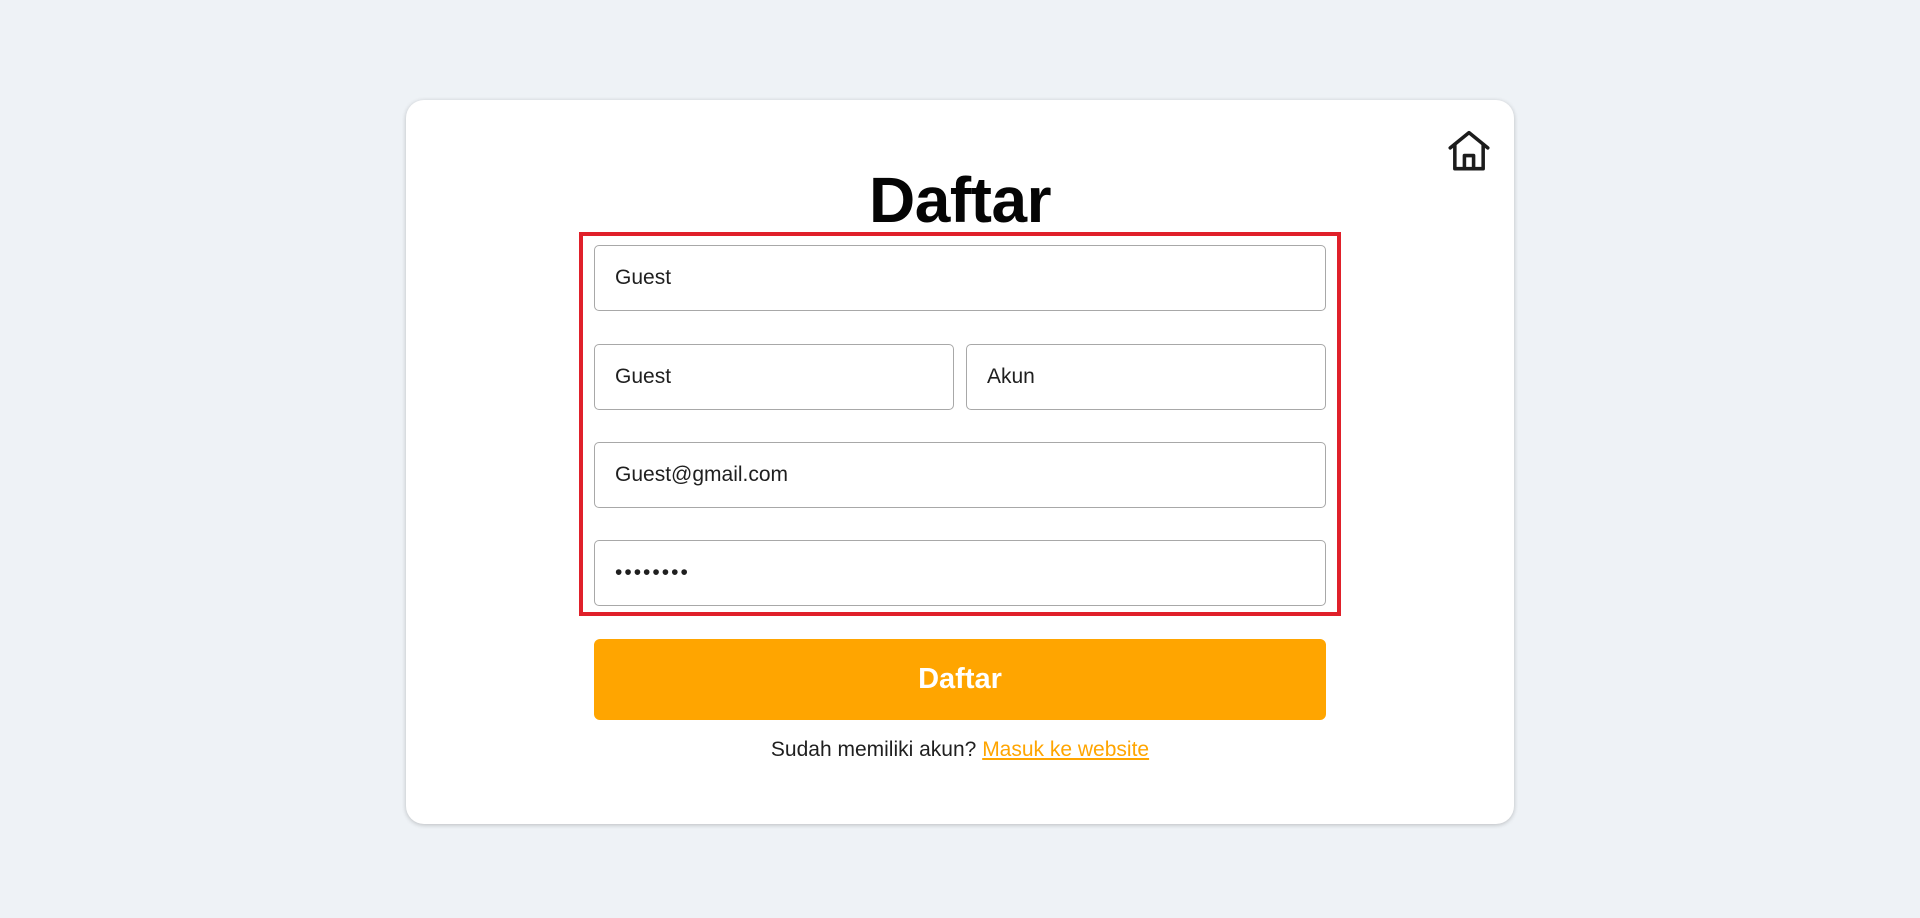  Describe the element at coordinates (960, 475) in the screenshot. I see `email-input` at that location.